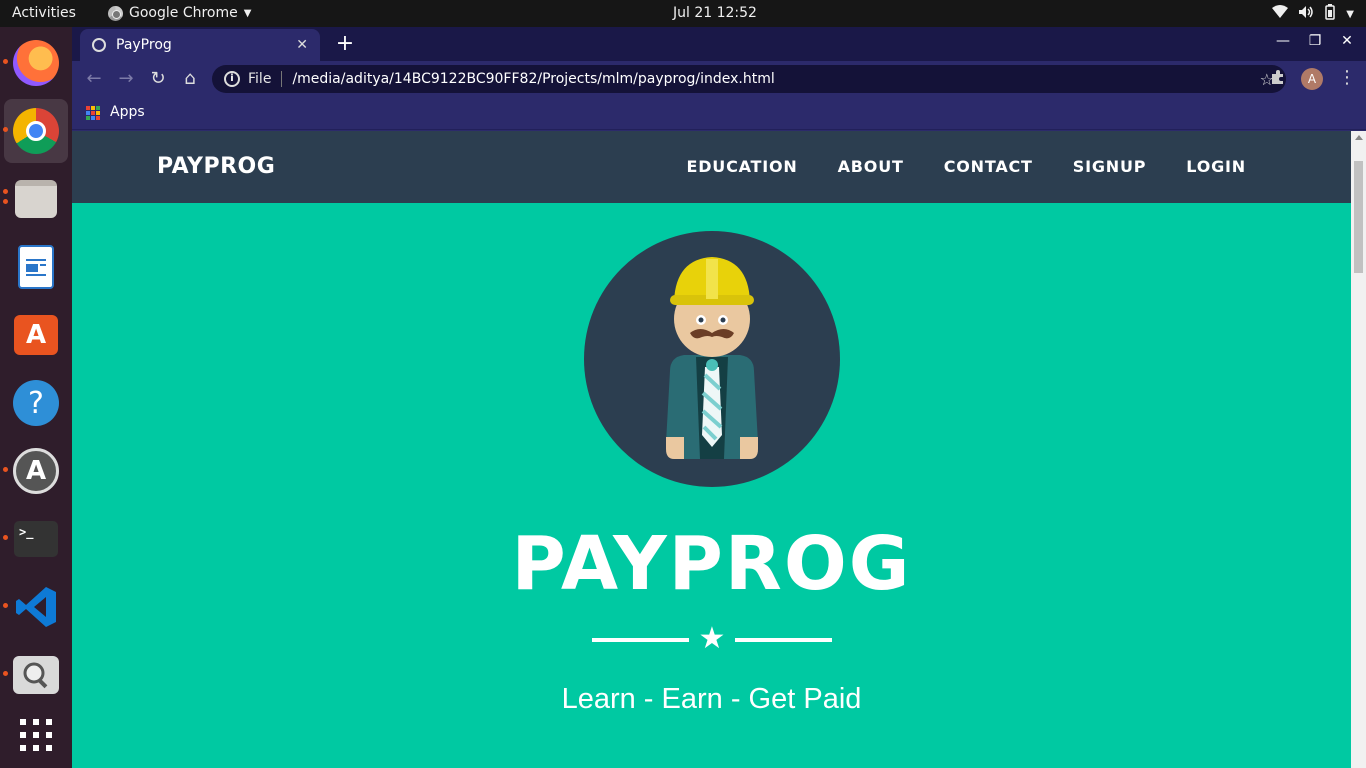 The height and width of the screenshot is (768, 1366). What do you see at coordinates (1347, 41) in the screenshot?
I see `close-window-button: ✕` at bounding box center [1347, 41].